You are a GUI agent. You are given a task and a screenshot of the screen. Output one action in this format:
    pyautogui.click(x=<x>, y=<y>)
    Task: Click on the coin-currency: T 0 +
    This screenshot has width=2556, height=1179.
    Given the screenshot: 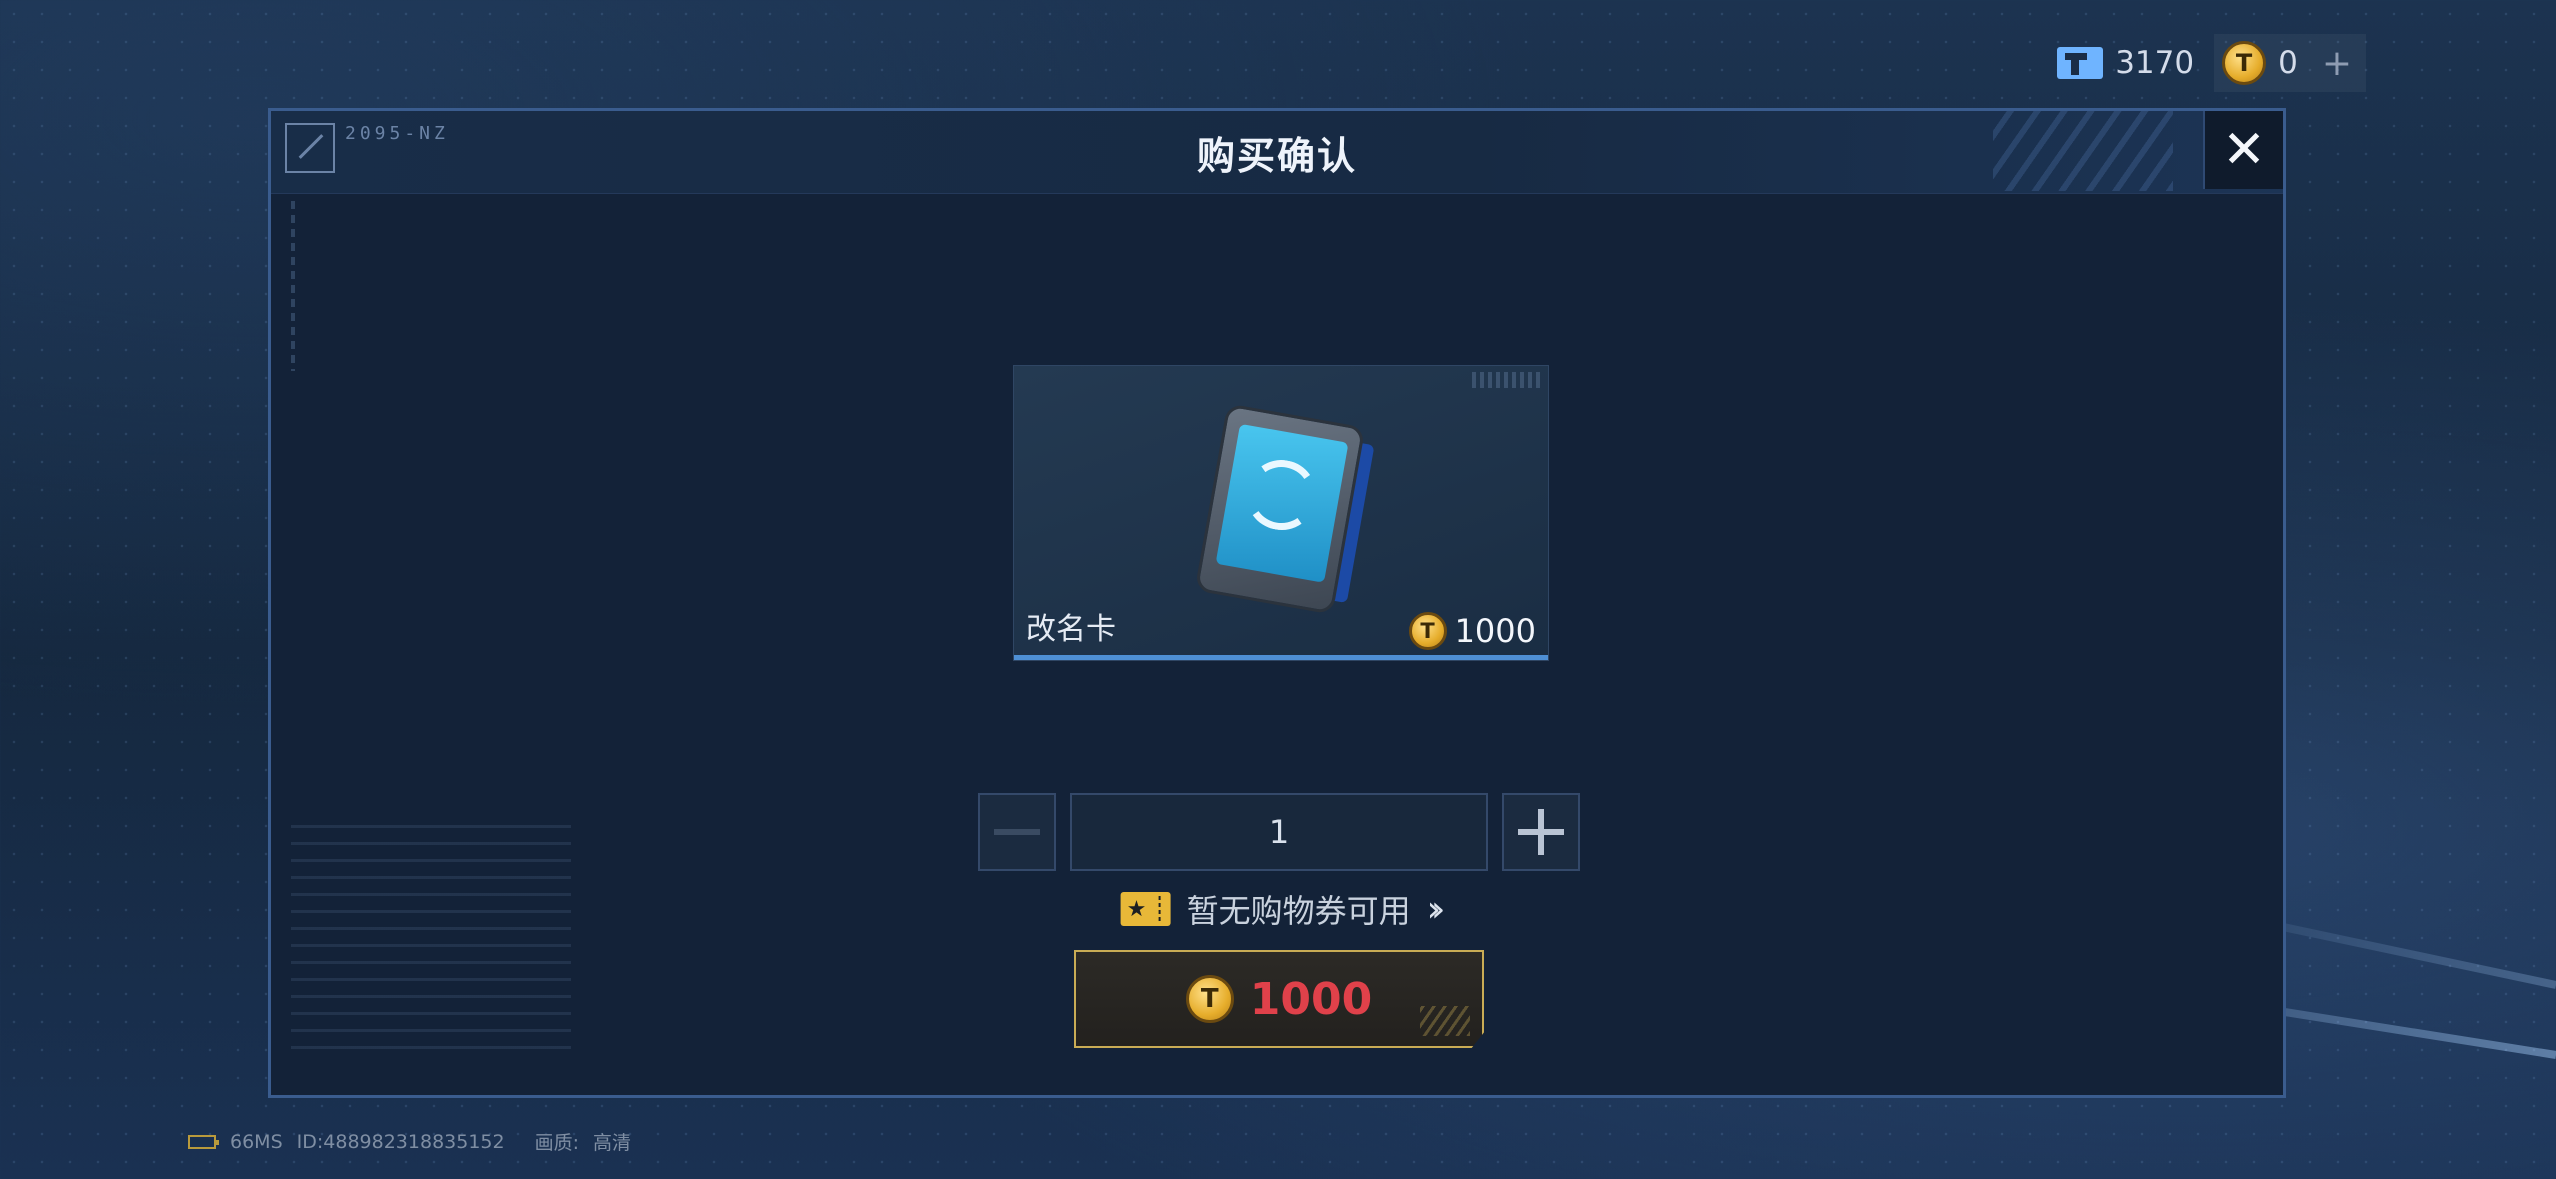 What is the action you would take?
    pyautogui.click(x=2290, y=63)
    